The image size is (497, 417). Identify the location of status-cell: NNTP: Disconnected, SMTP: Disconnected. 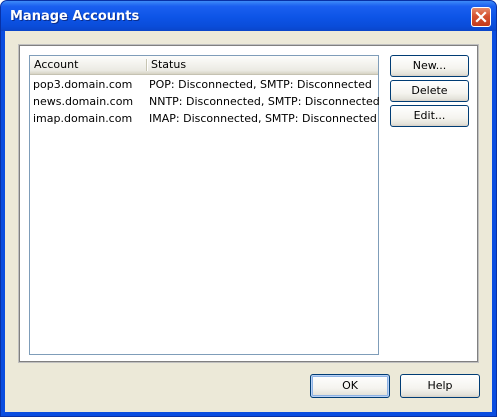
(264, 101).